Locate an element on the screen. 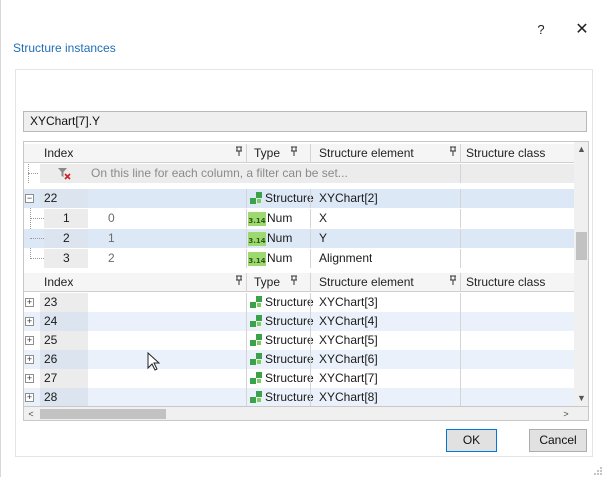 Image resolution: width=605 pixels, height=477 pixels. row-index: 27 is located at coordinates (64, 378).